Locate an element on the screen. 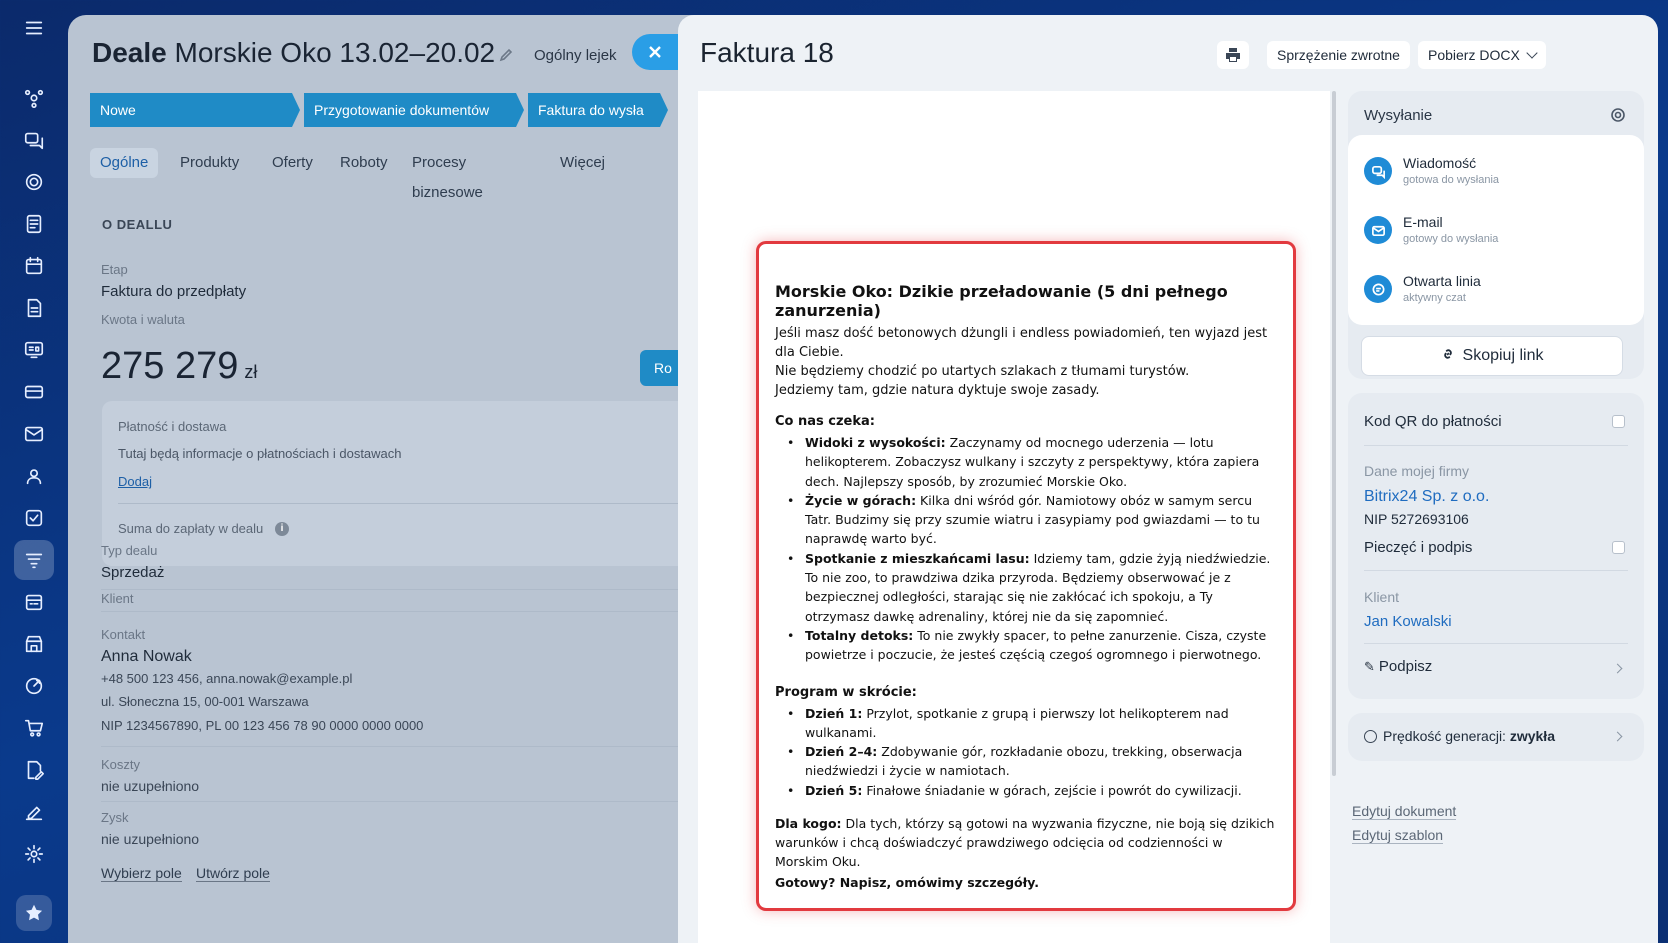  channel-open-line: Otwarta linia is located at coordinates (1442, 281).